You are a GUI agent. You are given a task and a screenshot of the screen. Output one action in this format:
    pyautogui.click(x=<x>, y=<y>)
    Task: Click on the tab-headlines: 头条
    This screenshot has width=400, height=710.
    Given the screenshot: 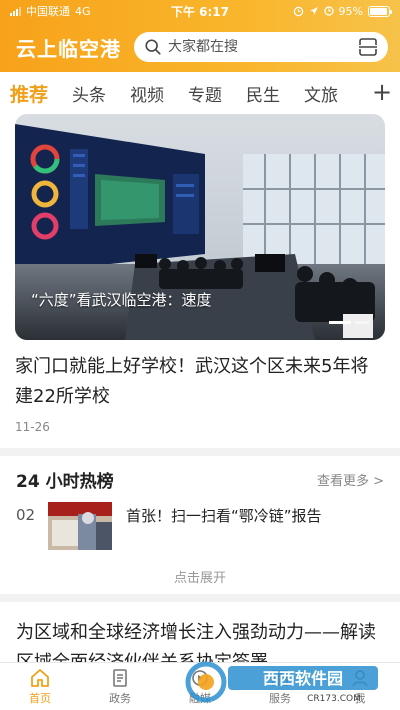 What is the action you would take?
    pyautogui.click(x=89, y=93)
    